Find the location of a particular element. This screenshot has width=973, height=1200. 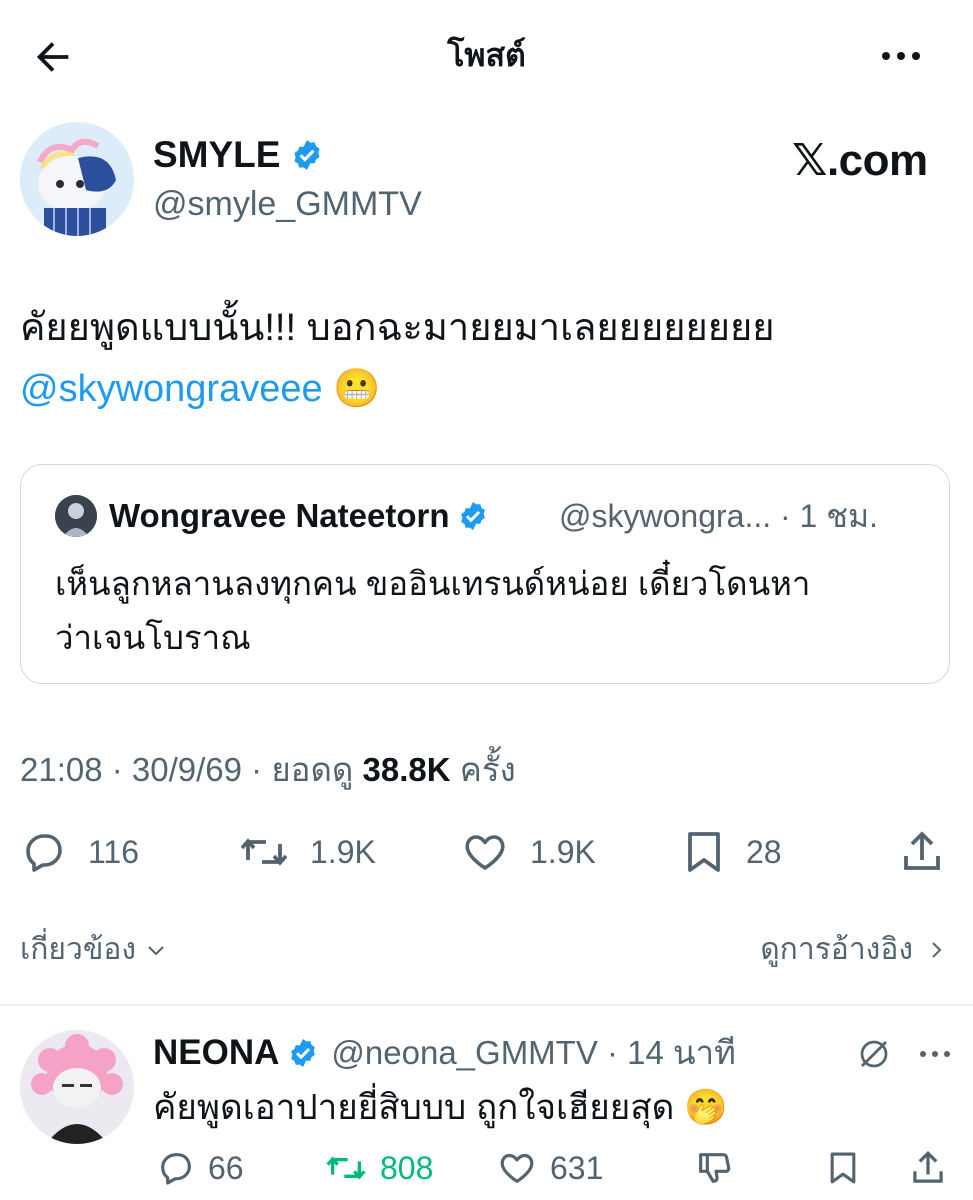

like-count: 1.9K is located at coordinates (563, 851).